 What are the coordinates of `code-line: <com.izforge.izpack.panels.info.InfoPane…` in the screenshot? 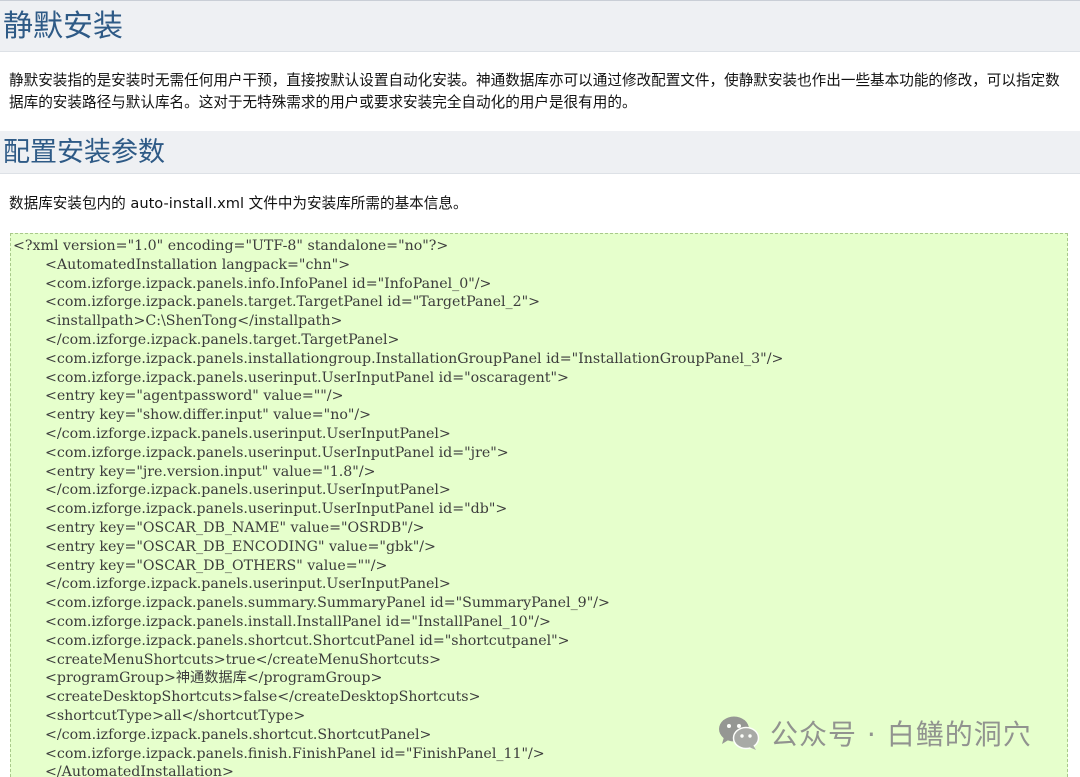 It's located at (268, 283).